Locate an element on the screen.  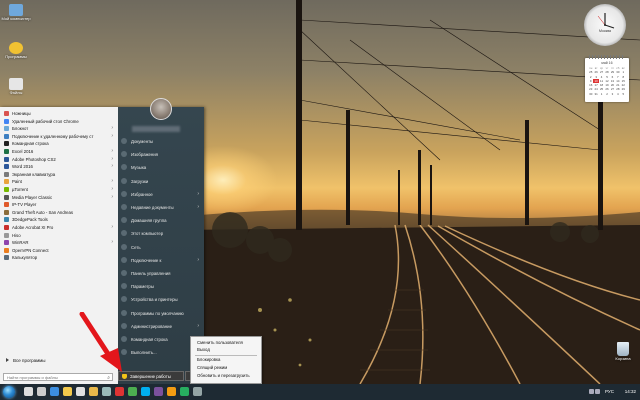
desktop-icon-computer: Мой компьютер is located at coordinates (16, 12).